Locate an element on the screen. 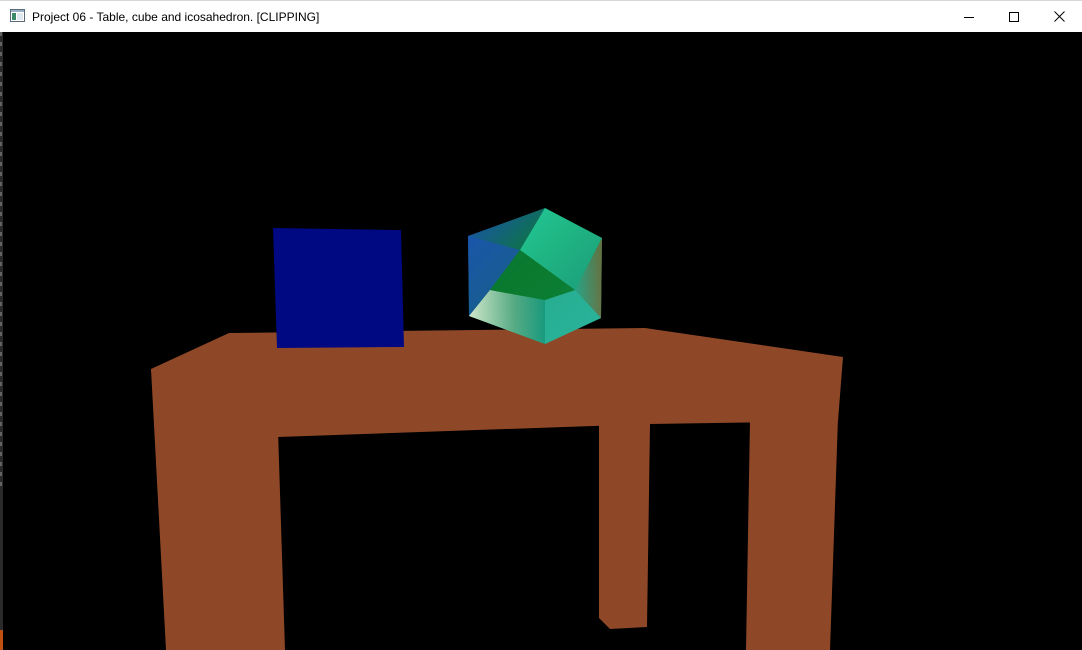 This screenshot has width=1082, height=650. maximize-button is located at coordinates (1014, 16).